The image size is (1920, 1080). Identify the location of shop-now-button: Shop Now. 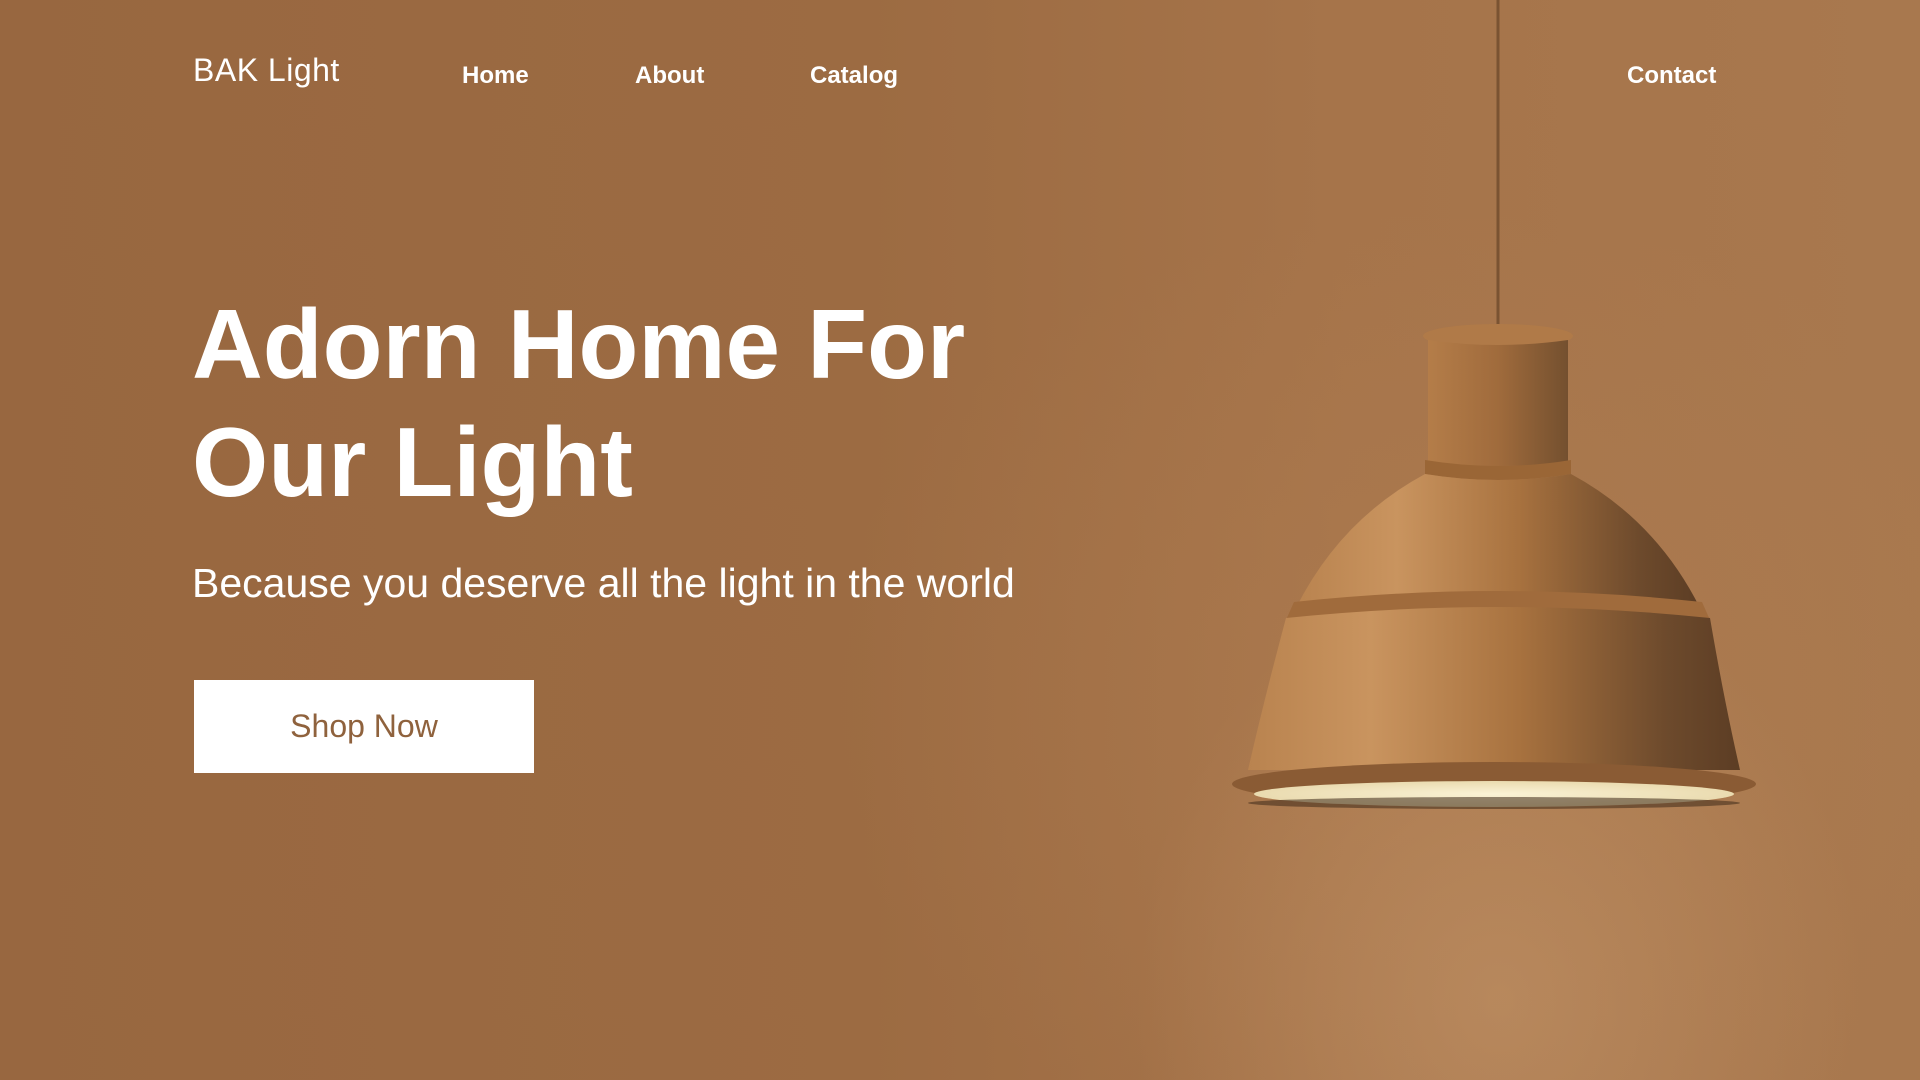
(364, 726).